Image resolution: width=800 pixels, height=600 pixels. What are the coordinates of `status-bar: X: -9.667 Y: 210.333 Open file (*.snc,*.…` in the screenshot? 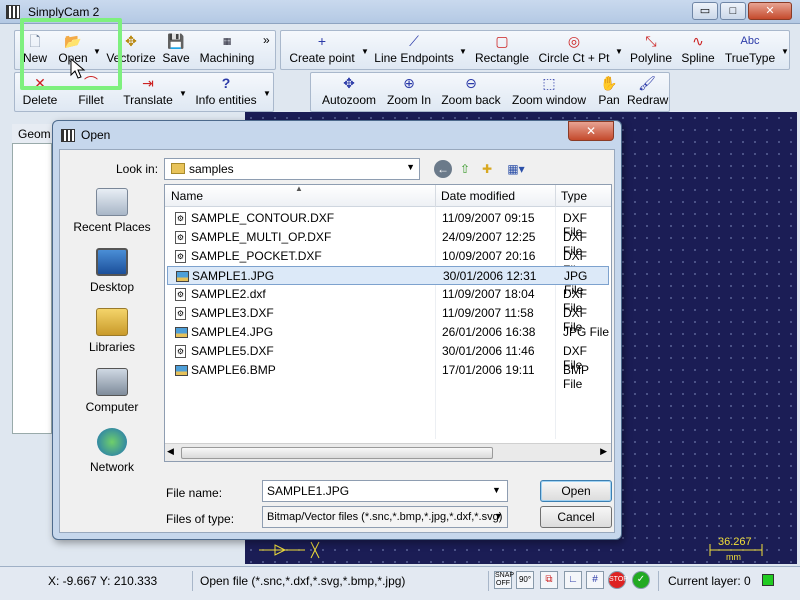 It's located at (400, 583).